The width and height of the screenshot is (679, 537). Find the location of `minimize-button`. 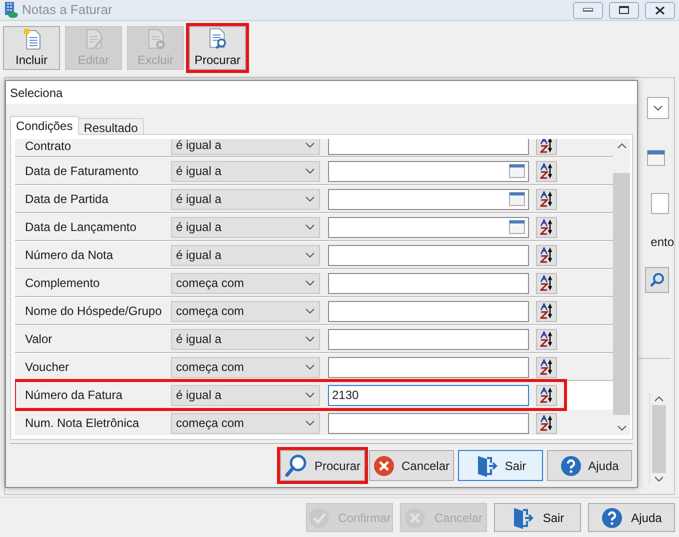

minimize-button is located at coordinates (588, 10).